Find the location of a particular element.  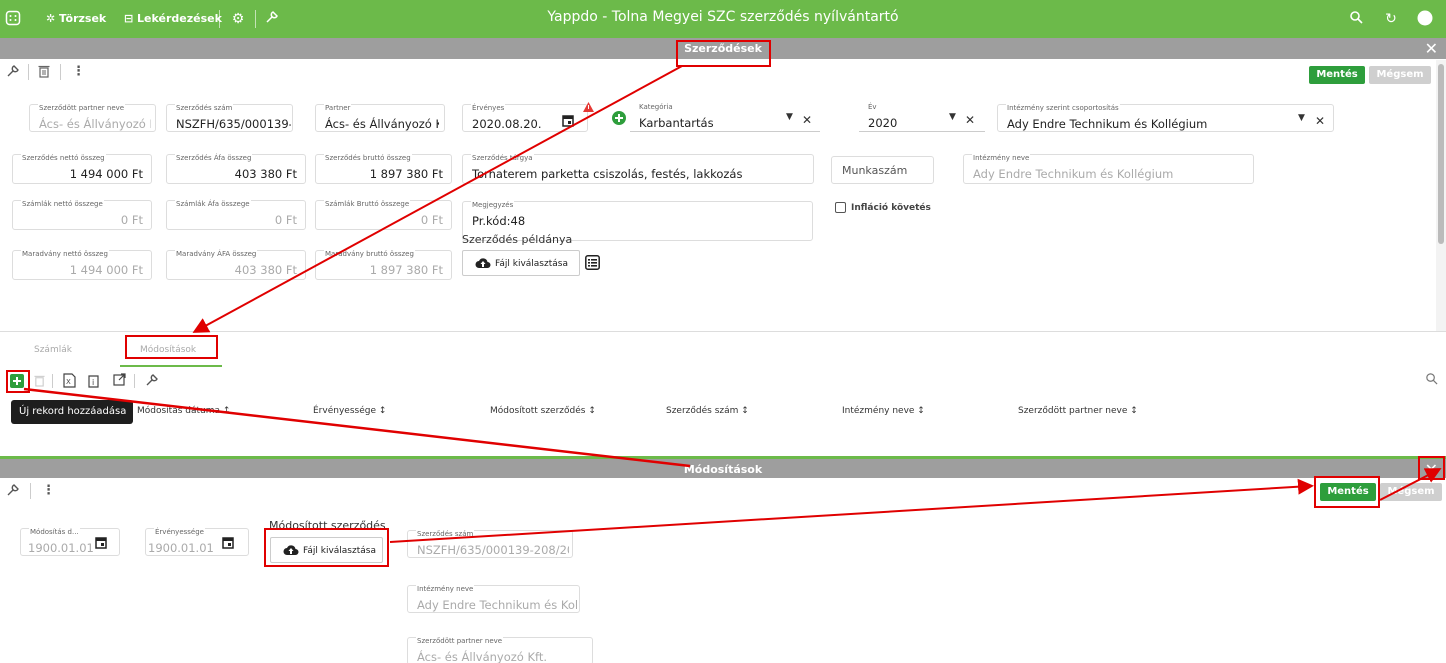

gross-amount-field: Szerződés bruttó összeg 1 897 380 Ft is located at coordinates (383, 169).